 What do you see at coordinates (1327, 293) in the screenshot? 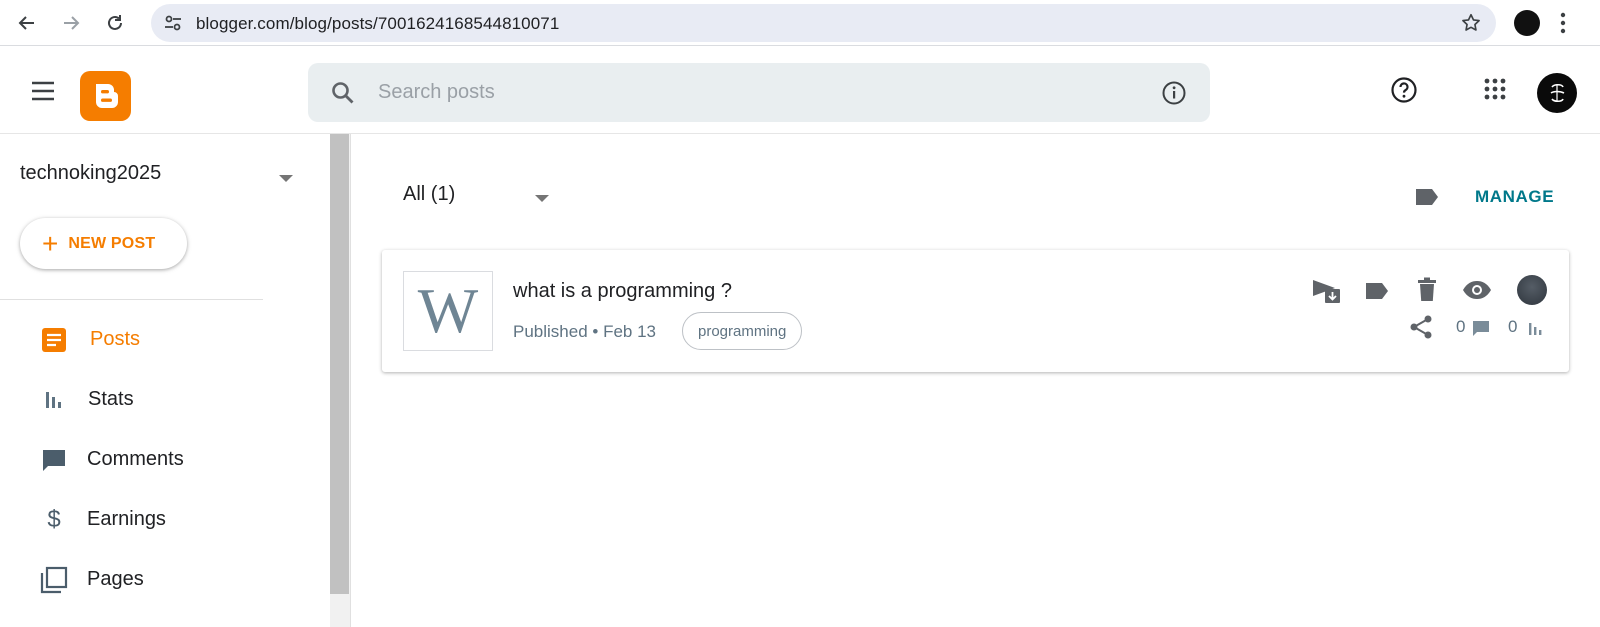
I see `revert-to-draft-icon` at bounding box center [1327, 293].